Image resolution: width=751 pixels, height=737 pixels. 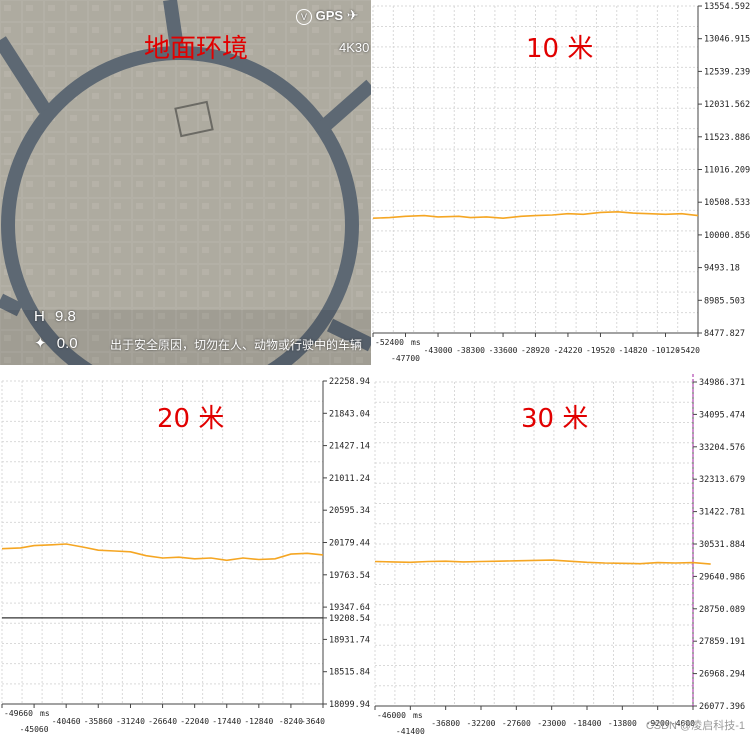 I want to click on x-tick-label: -43000, so click(x=438, y=350).